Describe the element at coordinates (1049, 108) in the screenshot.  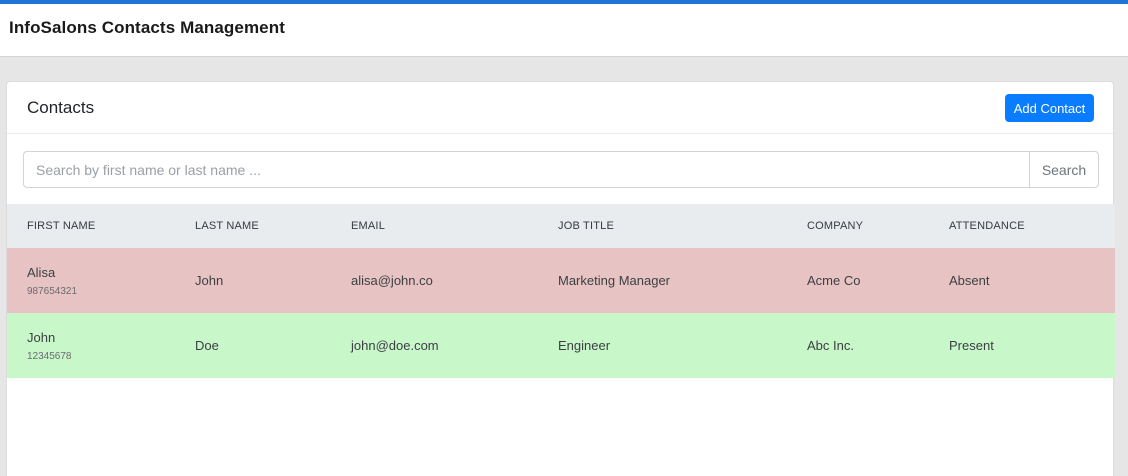
I see `add-contact-button: Add Contact` at that location.